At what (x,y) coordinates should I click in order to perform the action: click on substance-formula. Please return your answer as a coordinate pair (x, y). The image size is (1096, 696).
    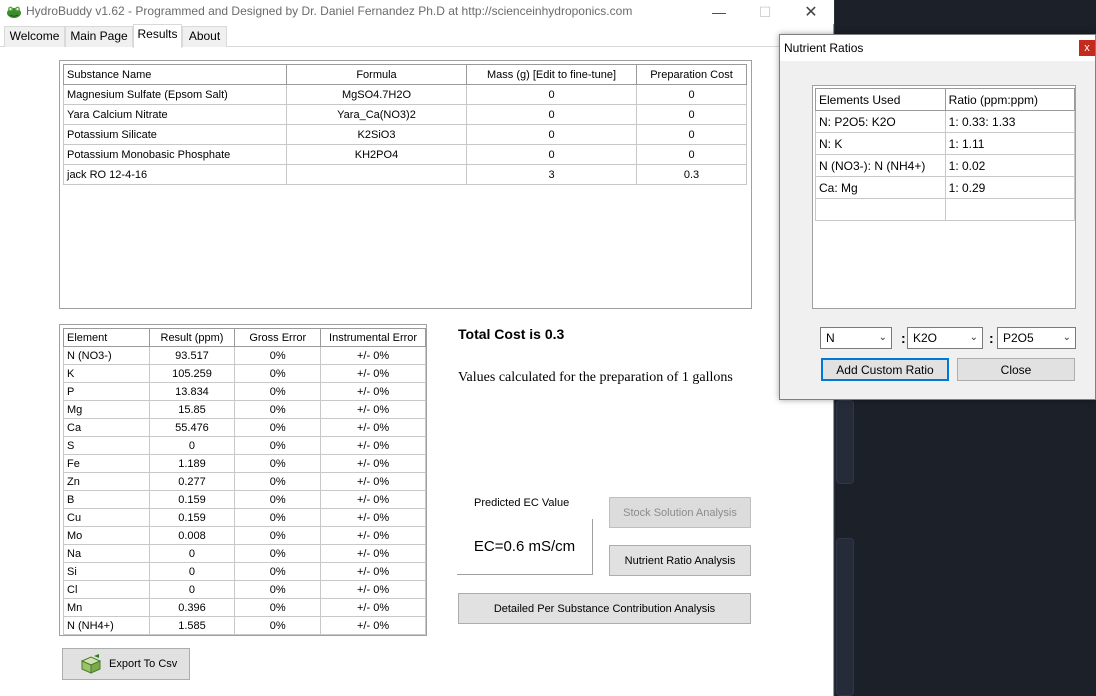
    Looking at the image, I should click on (376, 174).